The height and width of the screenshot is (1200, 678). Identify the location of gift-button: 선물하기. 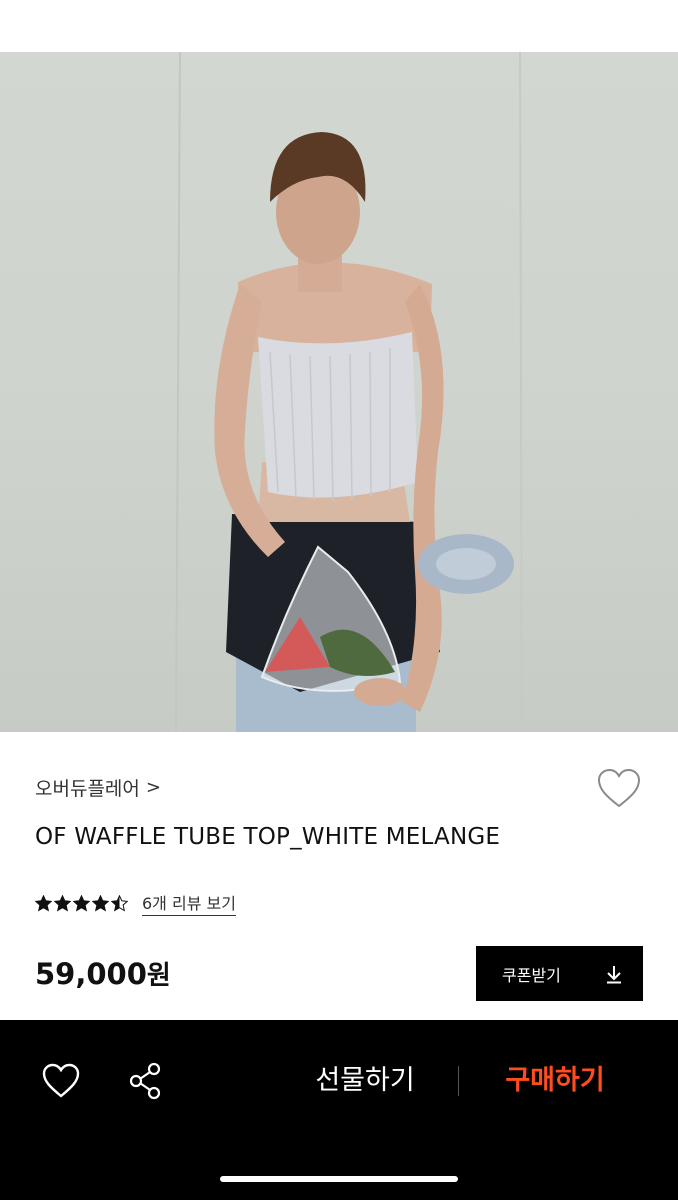
(365, 1081).